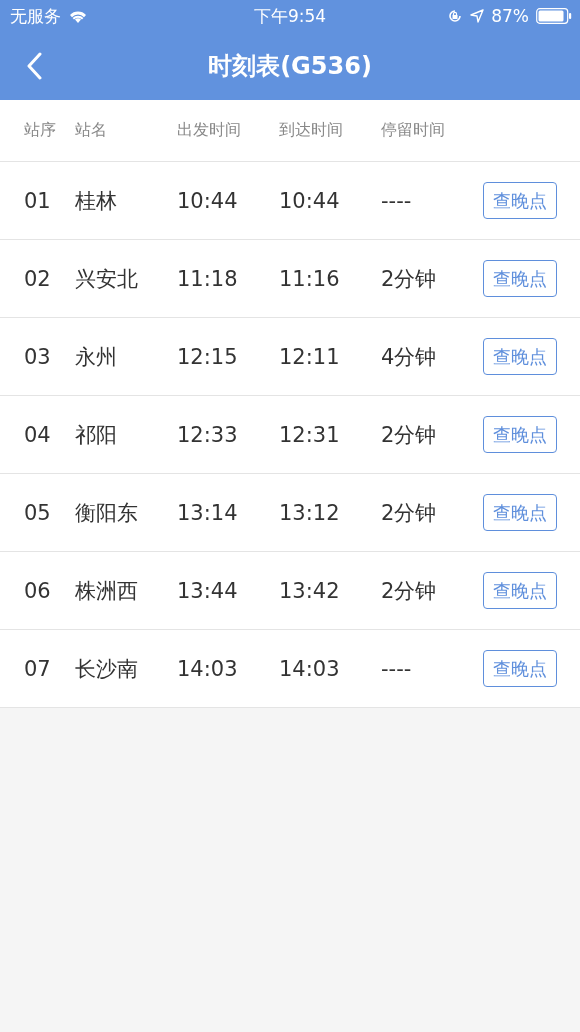 The width and height of the screenshot is (580, 1032). What do you see at coordinates (554, 16) in the screenshot?
I see `battery-icon` at bounding box center [554, 16].